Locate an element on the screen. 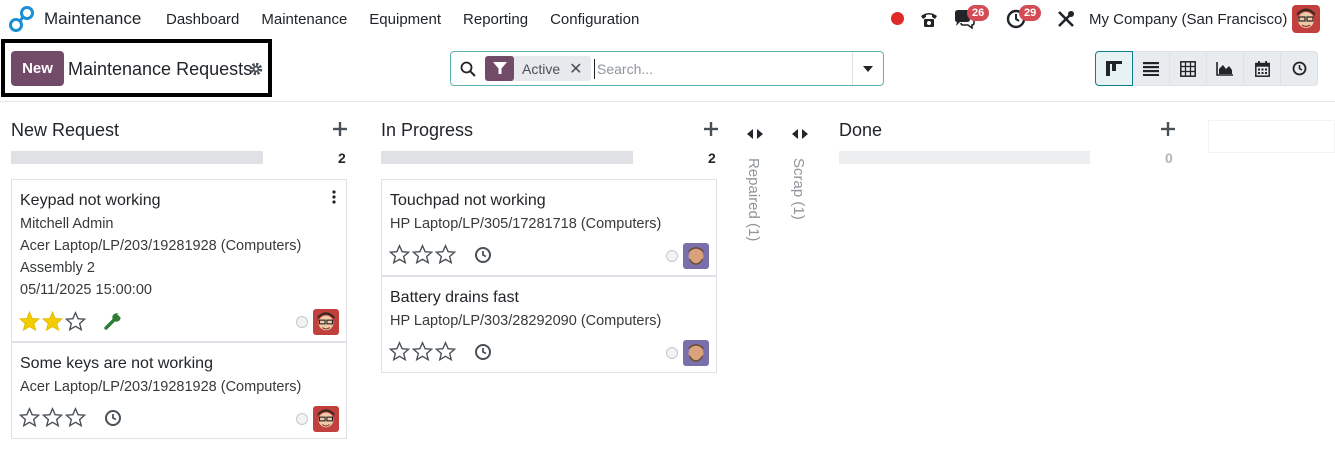 This screenshot has width=1335, height=469. user-avatar is located at coordinates (1306, 19).